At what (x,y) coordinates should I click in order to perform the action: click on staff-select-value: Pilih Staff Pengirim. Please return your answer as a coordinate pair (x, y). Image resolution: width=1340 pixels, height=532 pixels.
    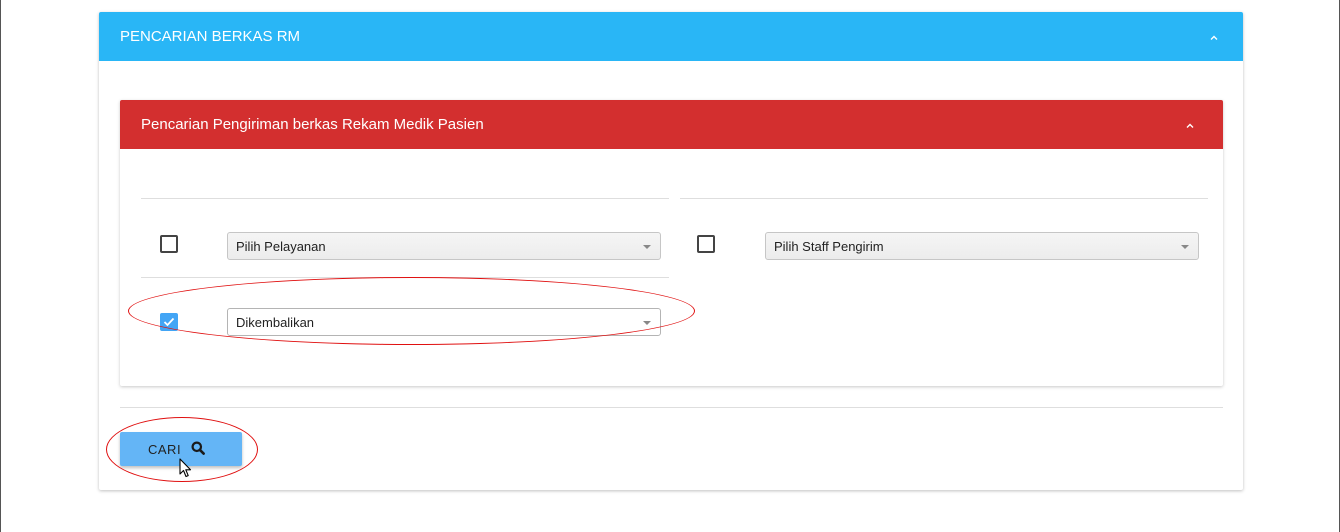
    Looking at the image, I should click on (829, 246).